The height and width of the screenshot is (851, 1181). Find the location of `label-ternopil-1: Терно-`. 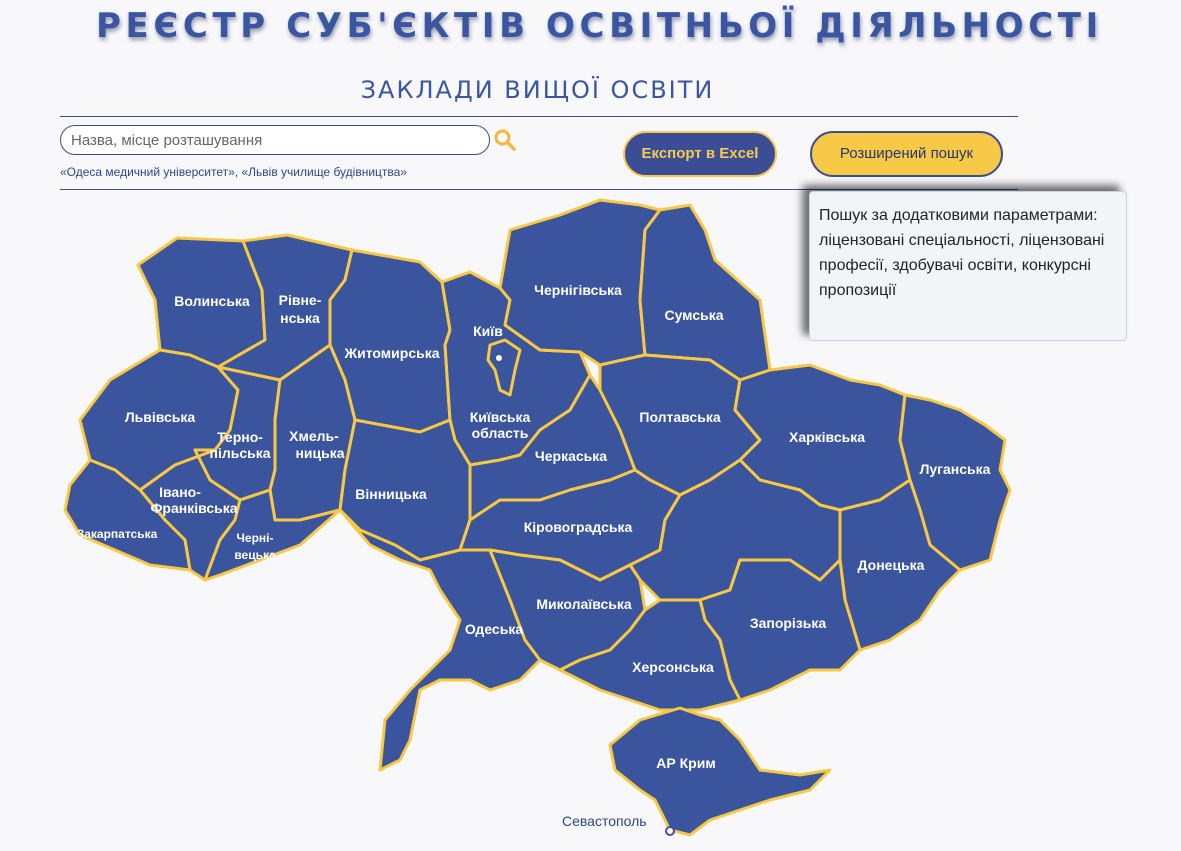

label-ternopil-1: Терно- is located at coordinates (240, 437).